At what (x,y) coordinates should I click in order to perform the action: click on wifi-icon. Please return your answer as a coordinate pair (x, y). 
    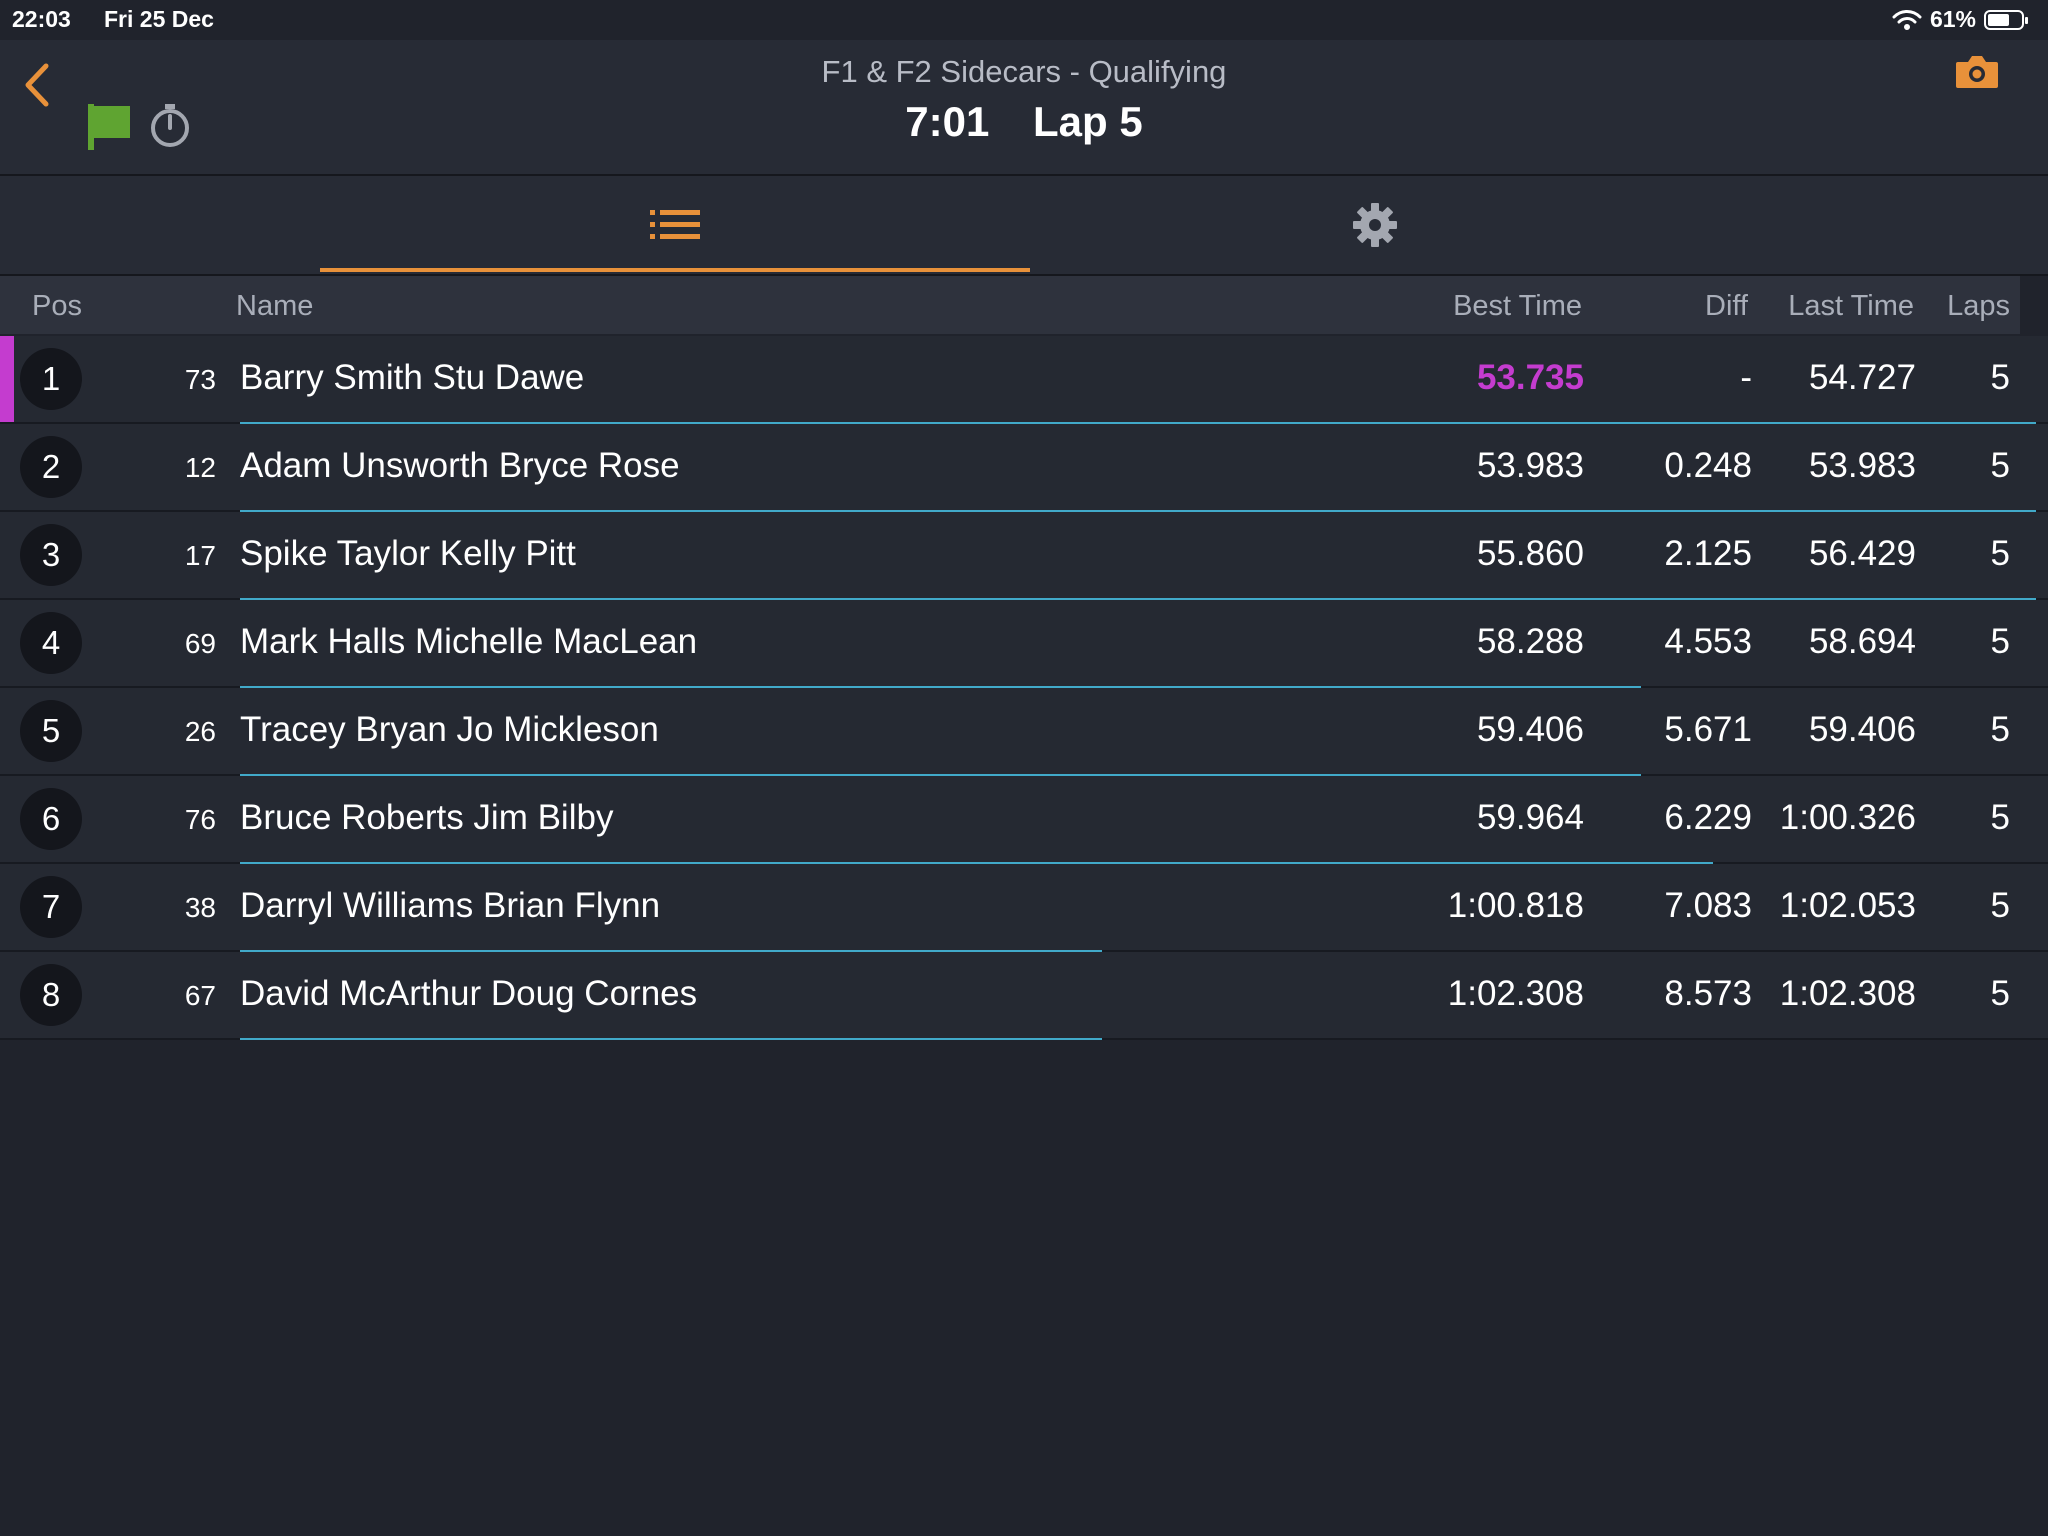
    Looking at the image, I should click on (1907, 19).